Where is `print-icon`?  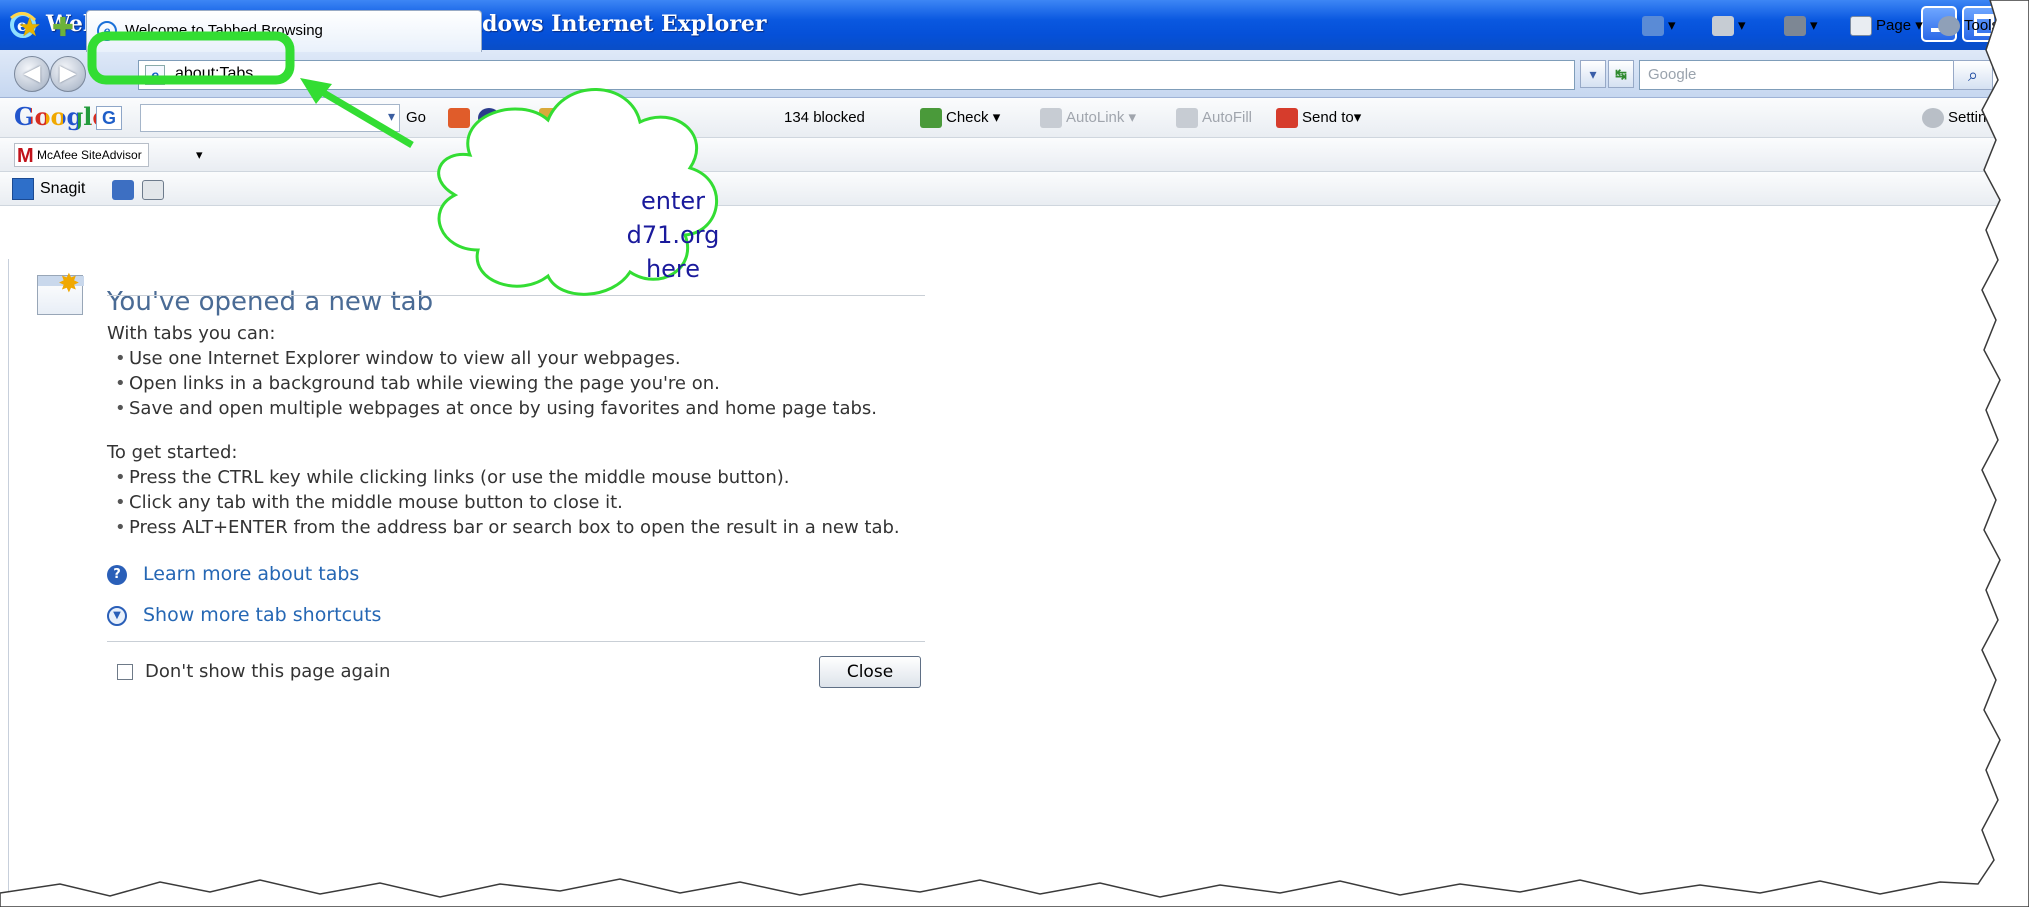 print-icon is located at coordinates (1795, 26).